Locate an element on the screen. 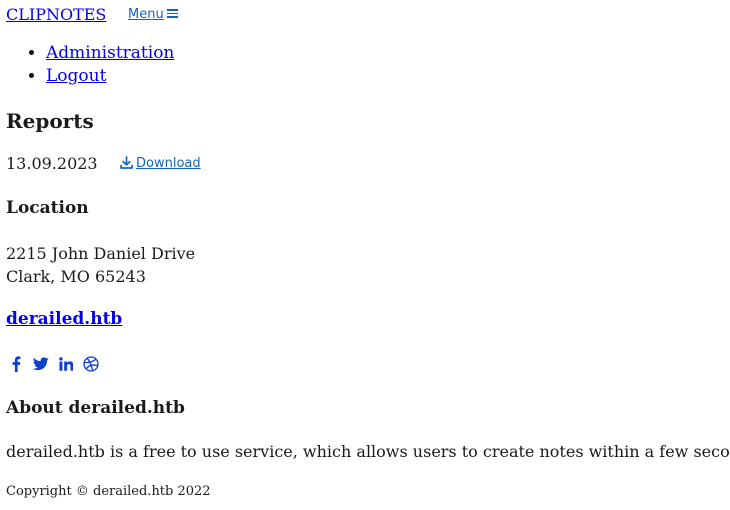 The height and width of the screenshot is (510, 730). linkedin-icon is located at coordinates (66, 364).